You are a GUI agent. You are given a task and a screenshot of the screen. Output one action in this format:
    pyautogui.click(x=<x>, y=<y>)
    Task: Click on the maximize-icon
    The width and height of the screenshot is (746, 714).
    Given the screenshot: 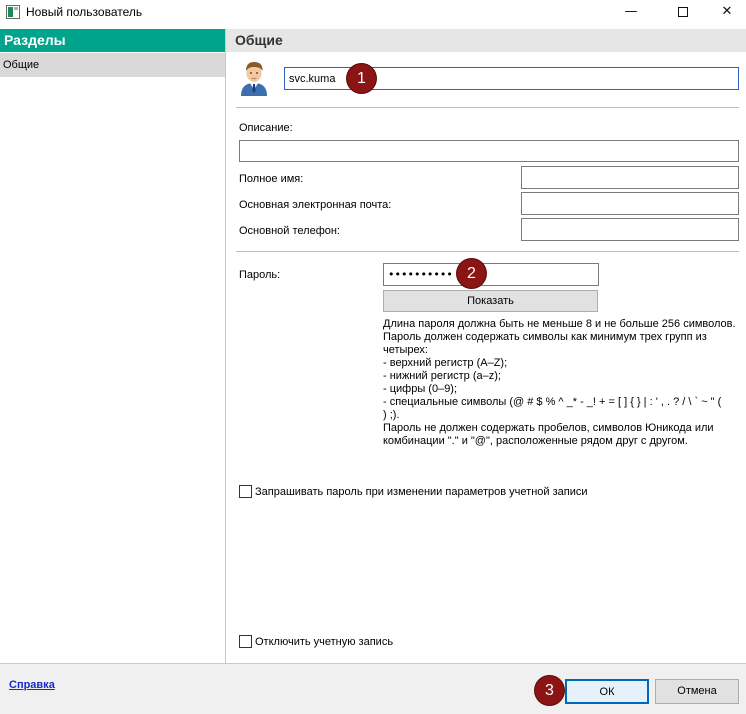 What is the action you would take?
    pyautogui.click(x=683, y=11)
    